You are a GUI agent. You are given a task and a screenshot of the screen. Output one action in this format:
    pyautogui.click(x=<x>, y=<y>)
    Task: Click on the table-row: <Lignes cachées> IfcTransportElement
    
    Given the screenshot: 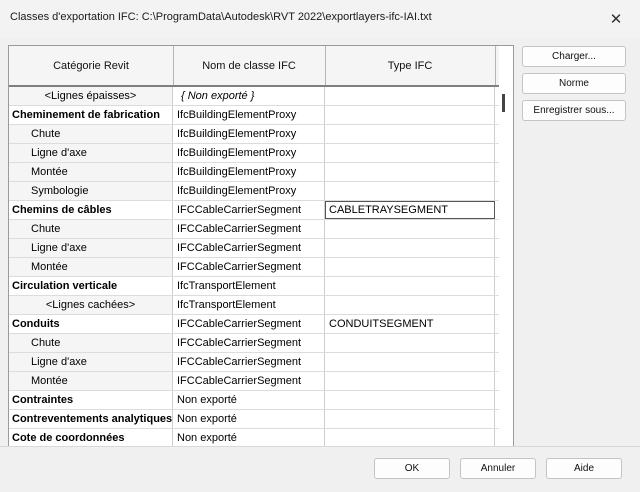 What is the action you would take?
    pyautogui.click(x=254, y=305)
    